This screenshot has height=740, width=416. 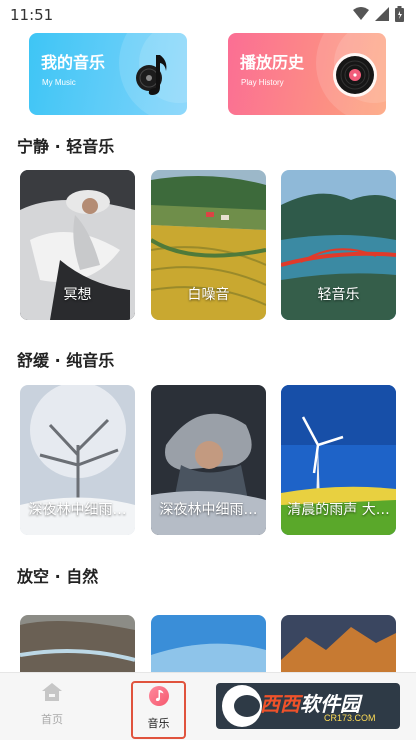 What do you see at coordinates (66, 360) in the screenshot?
I see `section-title-soothing: 舒缓 · 纯音乐` at bounding box center [66, 360].